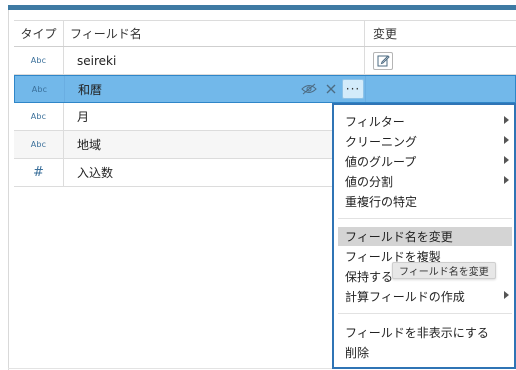  I want to click on menu-item-label: フィールド名を変更, so click(399, 237).